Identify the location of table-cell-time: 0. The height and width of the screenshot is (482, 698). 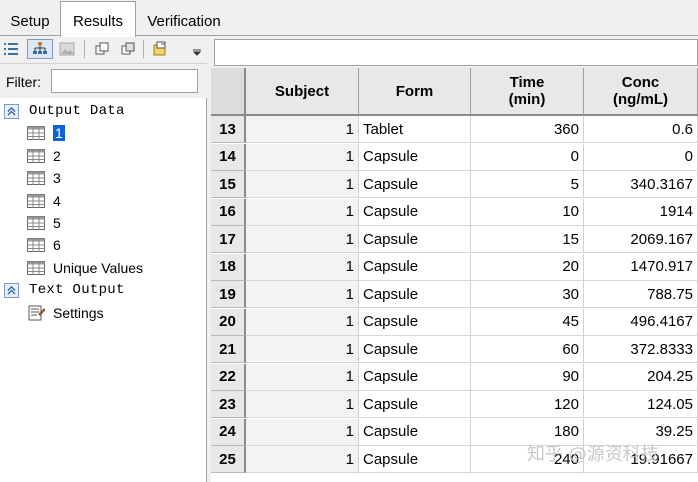
(527, 157).